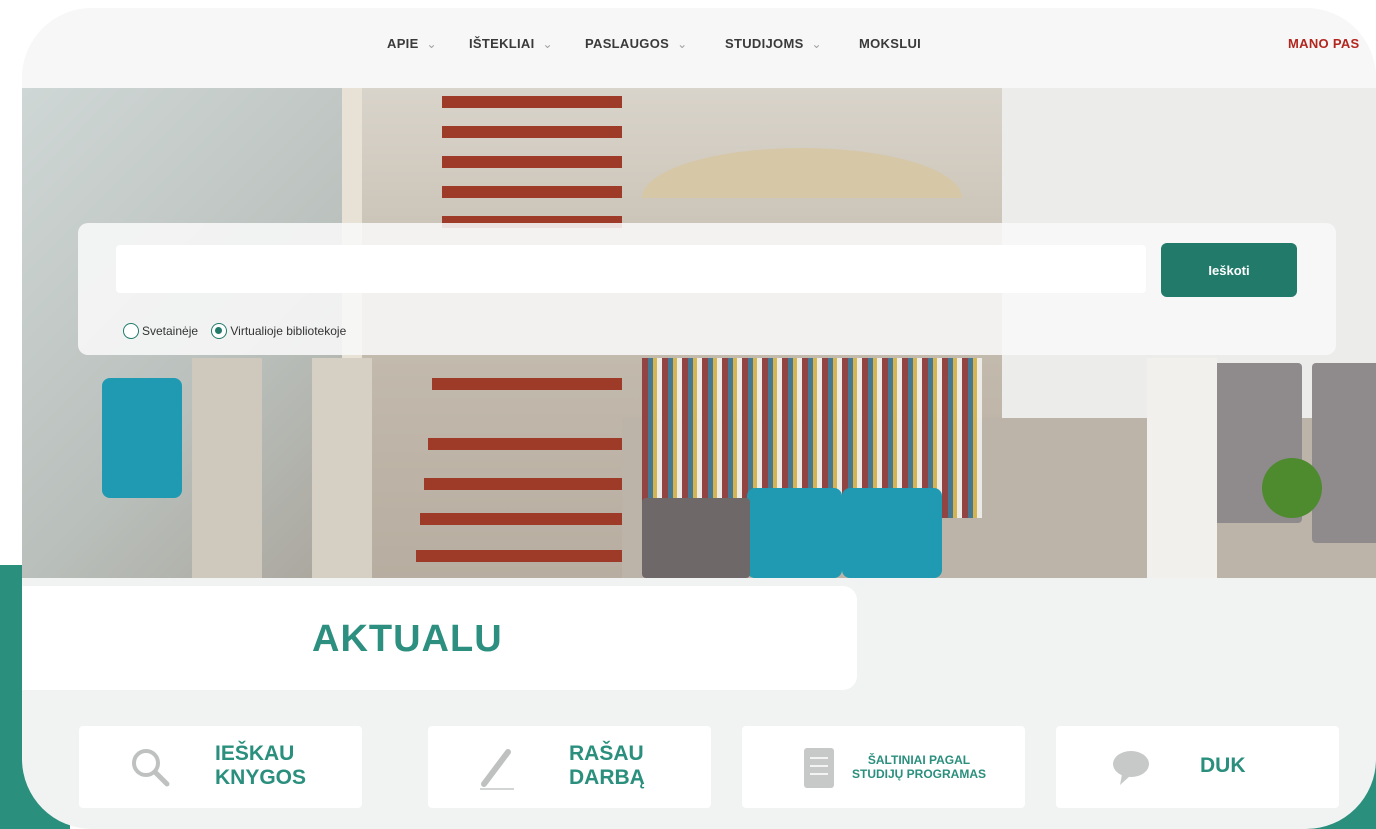 The width and height of the screenshot is (1376, 829). I want to click on tile-saltiniai-pagal-studiju-programas: ŠALTINIAI PAGAL STUDIJŲ PROGRAMAS, so click(883, 767).